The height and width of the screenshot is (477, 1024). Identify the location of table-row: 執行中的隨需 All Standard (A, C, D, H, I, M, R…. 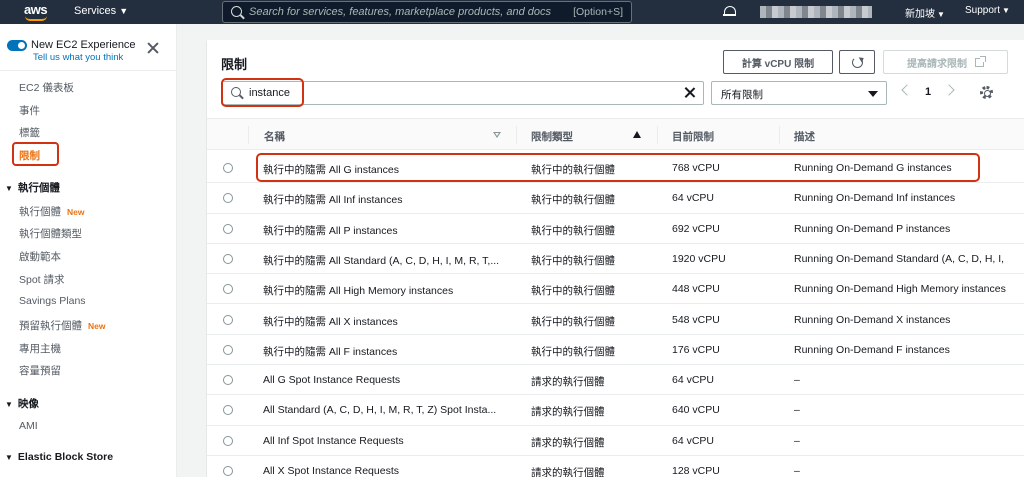
(615, 259).